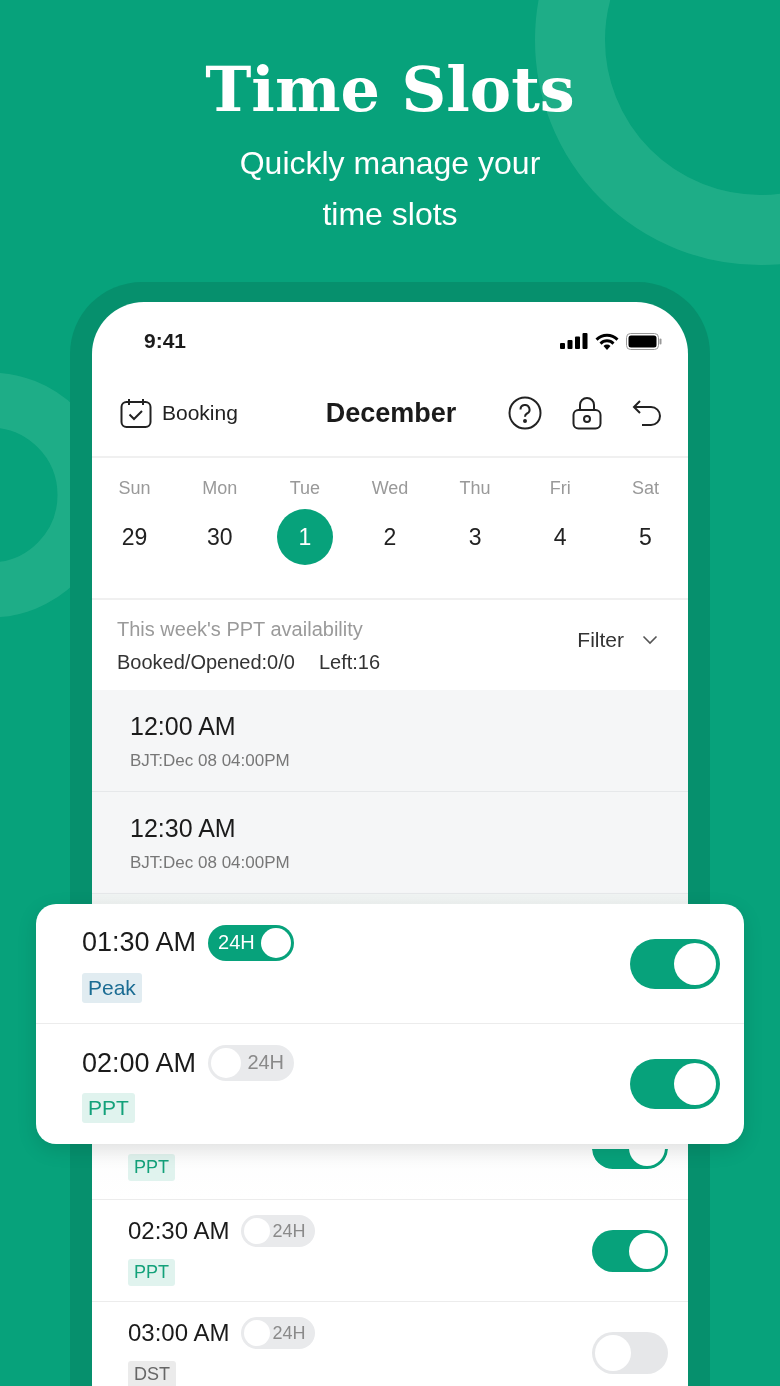 The width and height of the screenshot is (780, 1386). What do you see at coordinates (391, 413) in the screenshot?
I see `month-title: December` at bounding box center [391, 413].